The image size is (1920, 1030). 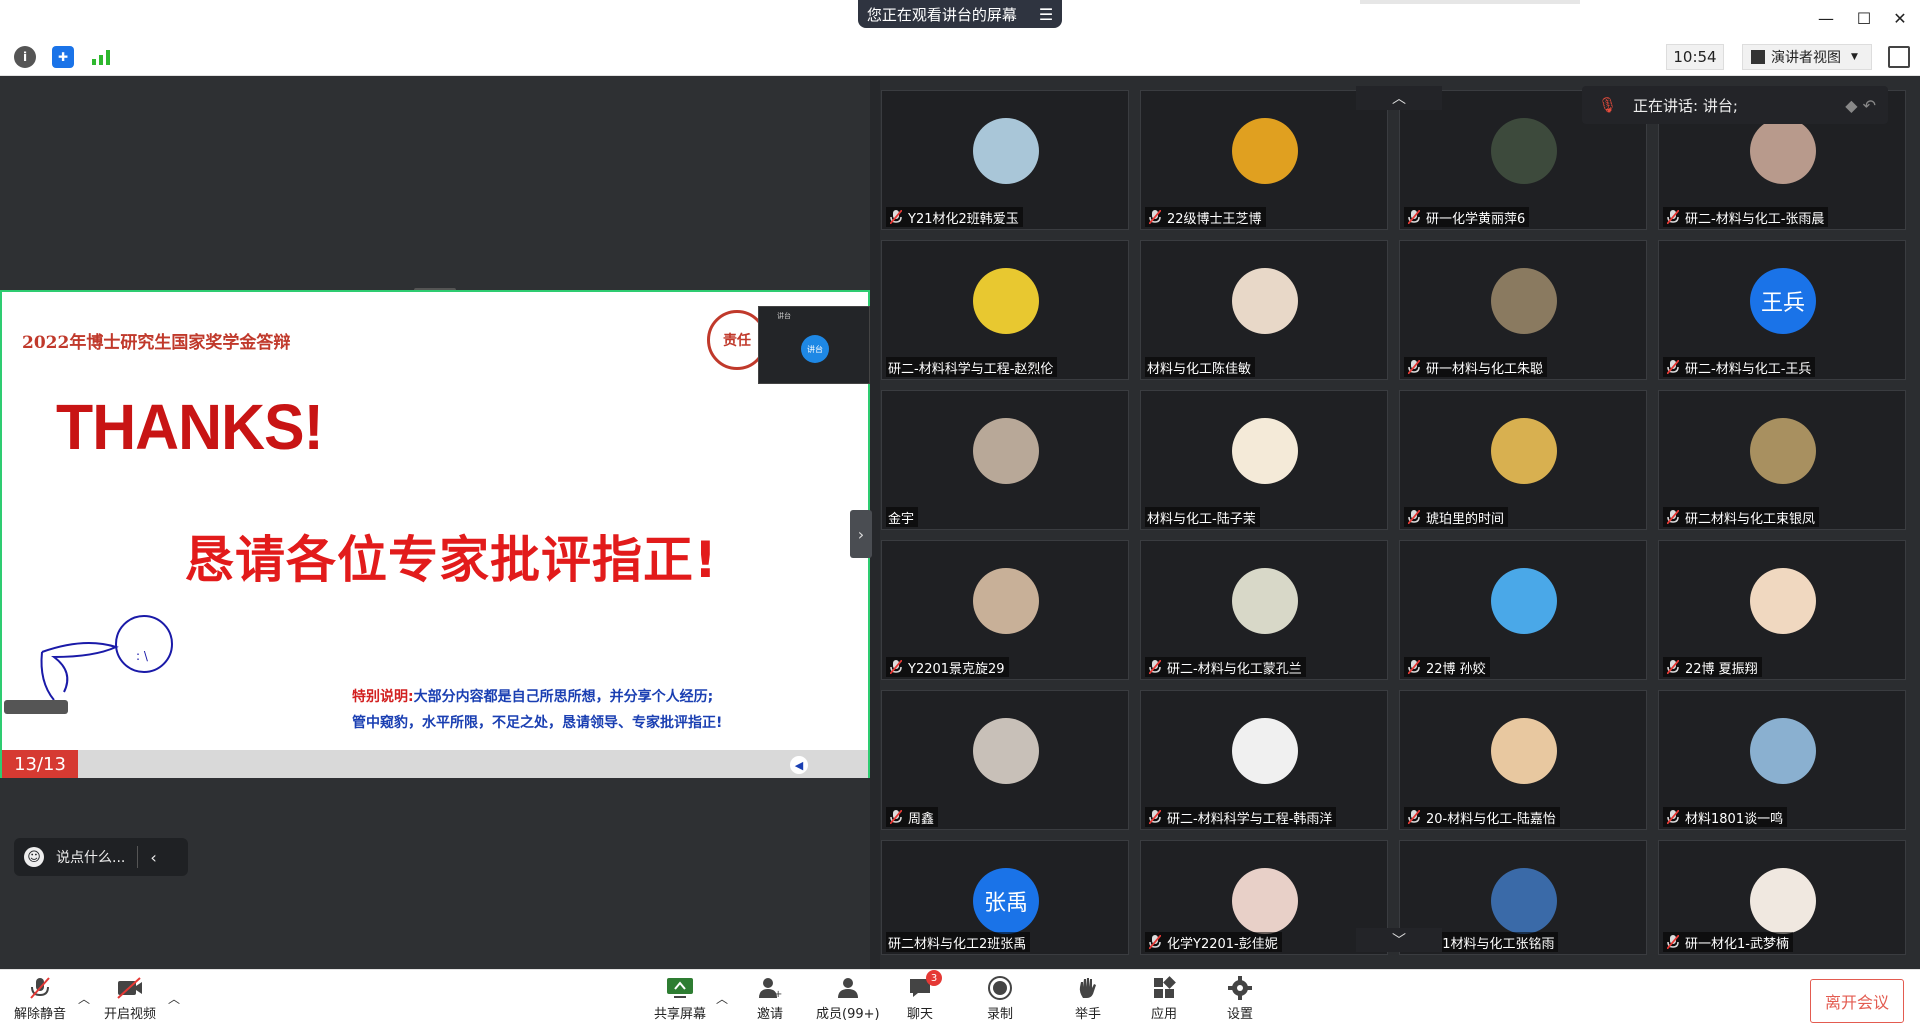 I want to click on participant-tile: 化学Y2201-彭佳妮, so click(x=1264, y=897).